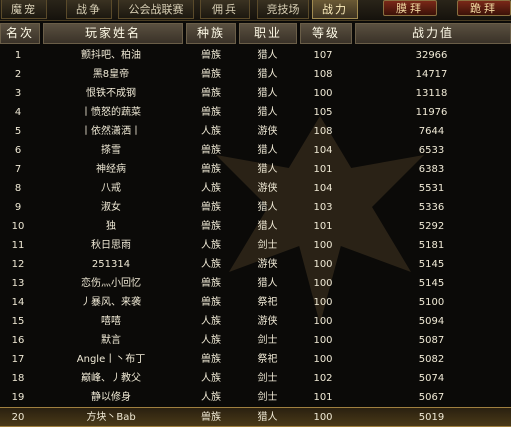 This screenshot has height=427, width=511. I want to click on table-row: 2 黑8皇帝 兽族 猎人 108 14717, so click(255, 74).